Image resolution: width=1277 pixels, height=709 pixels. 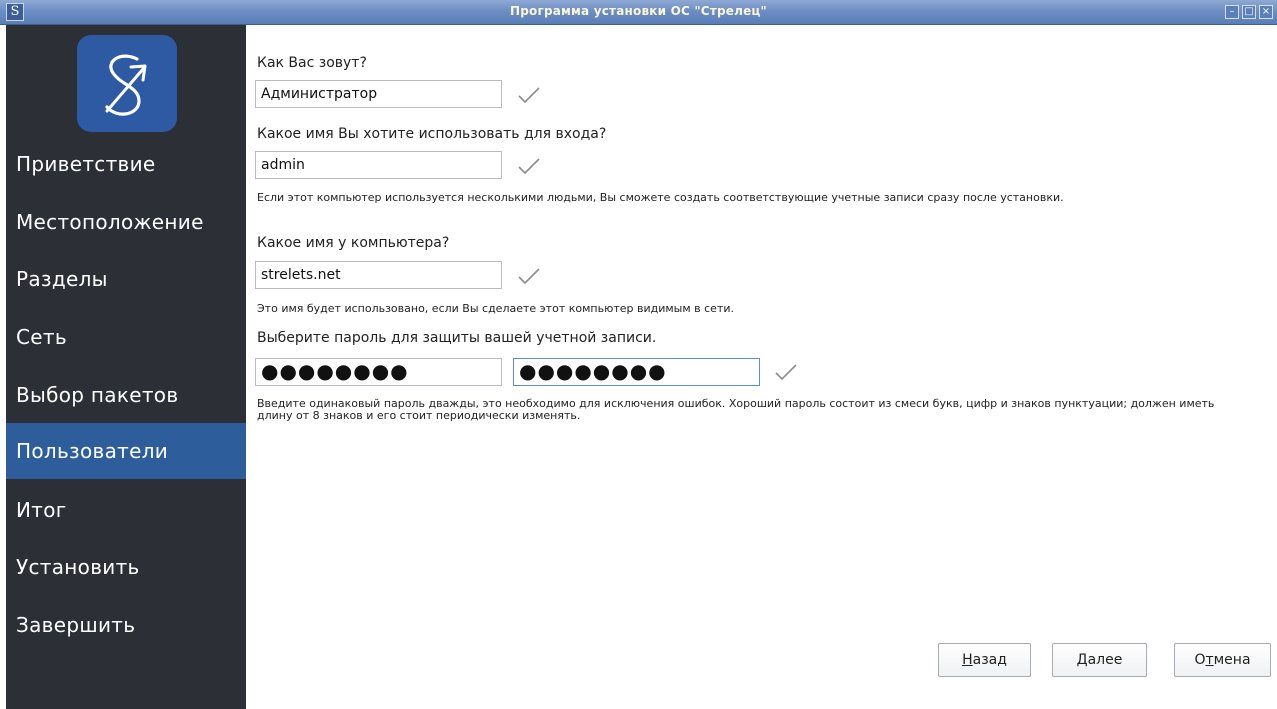 What do you see at coordinates (126, 395) in the screenshot?
I see `sidebar-item-packages: Выбор пакетов` at bounding box center [126, 395].